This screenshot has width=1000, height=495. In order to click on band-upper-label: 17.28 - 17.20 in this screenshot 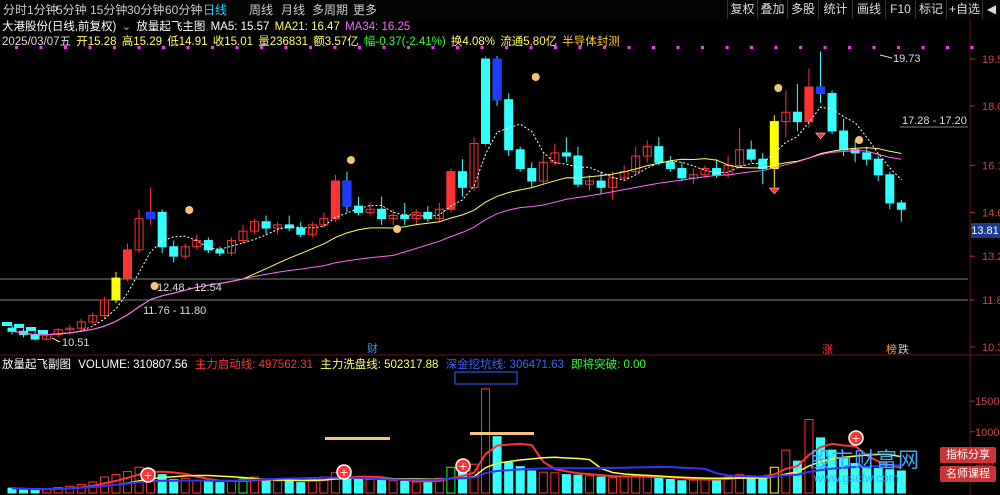, I will do `click(934, 121)`.